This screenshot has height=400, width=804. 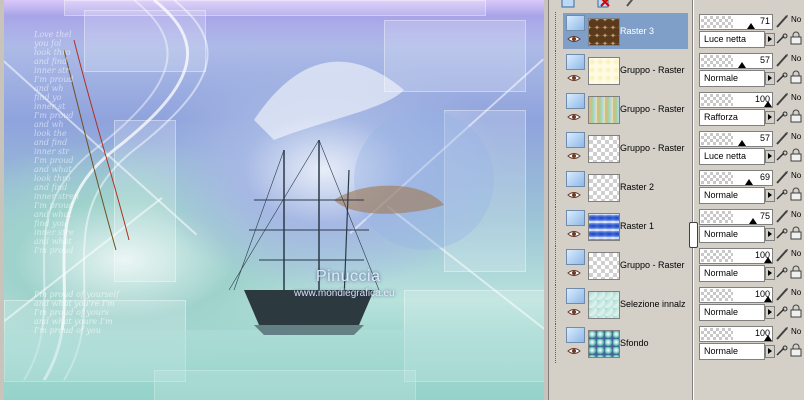 I want to click on delete-layer-icon, so click(x=604, y=4).